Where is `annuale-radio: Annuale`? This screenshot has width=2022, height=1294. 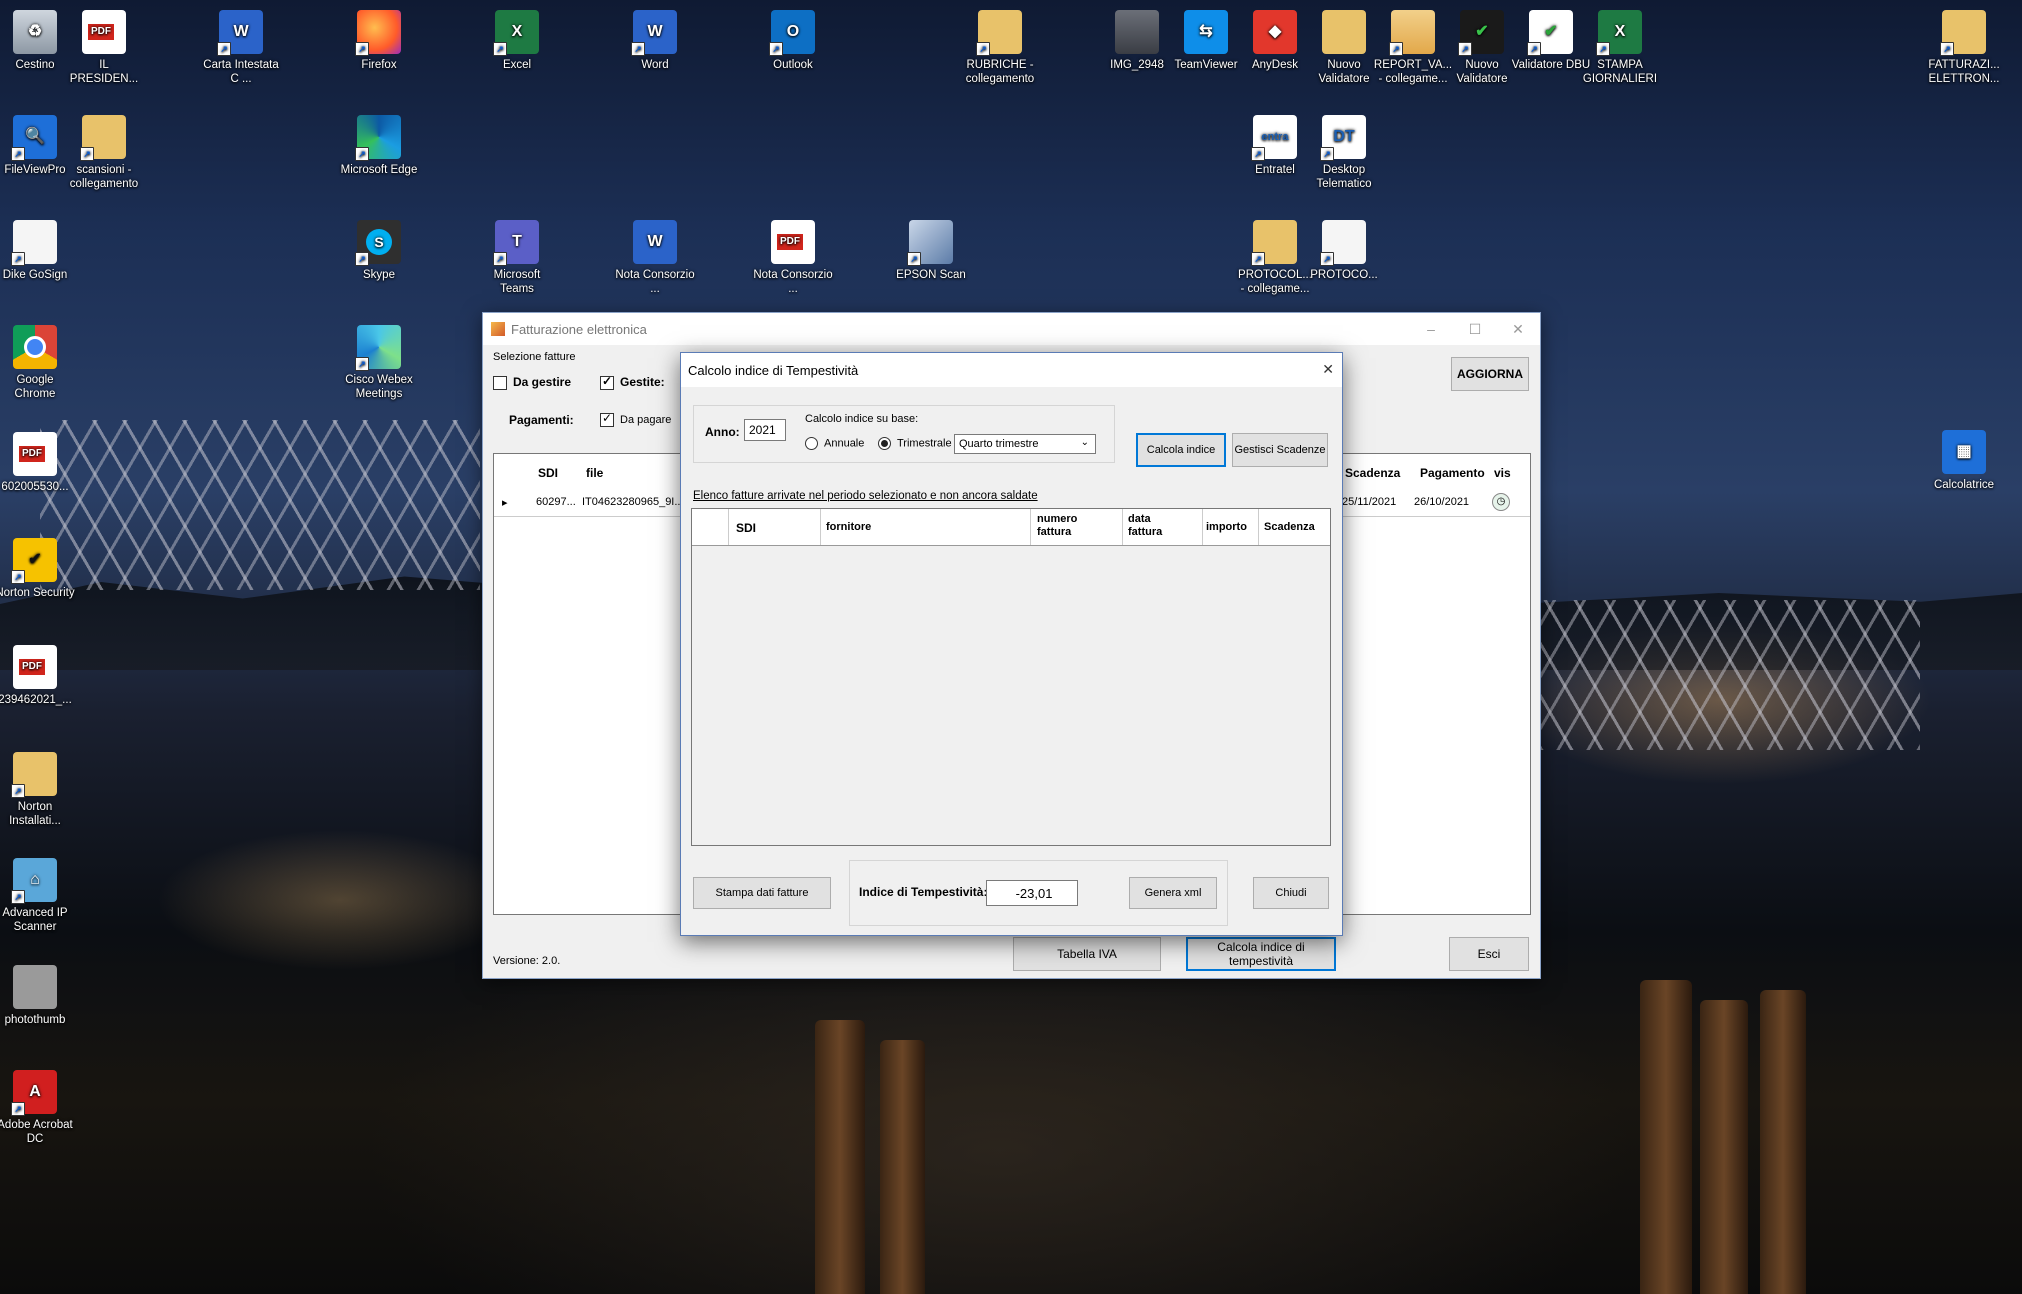
annuale-radio: Annuale is located at coordinates (834, 443).